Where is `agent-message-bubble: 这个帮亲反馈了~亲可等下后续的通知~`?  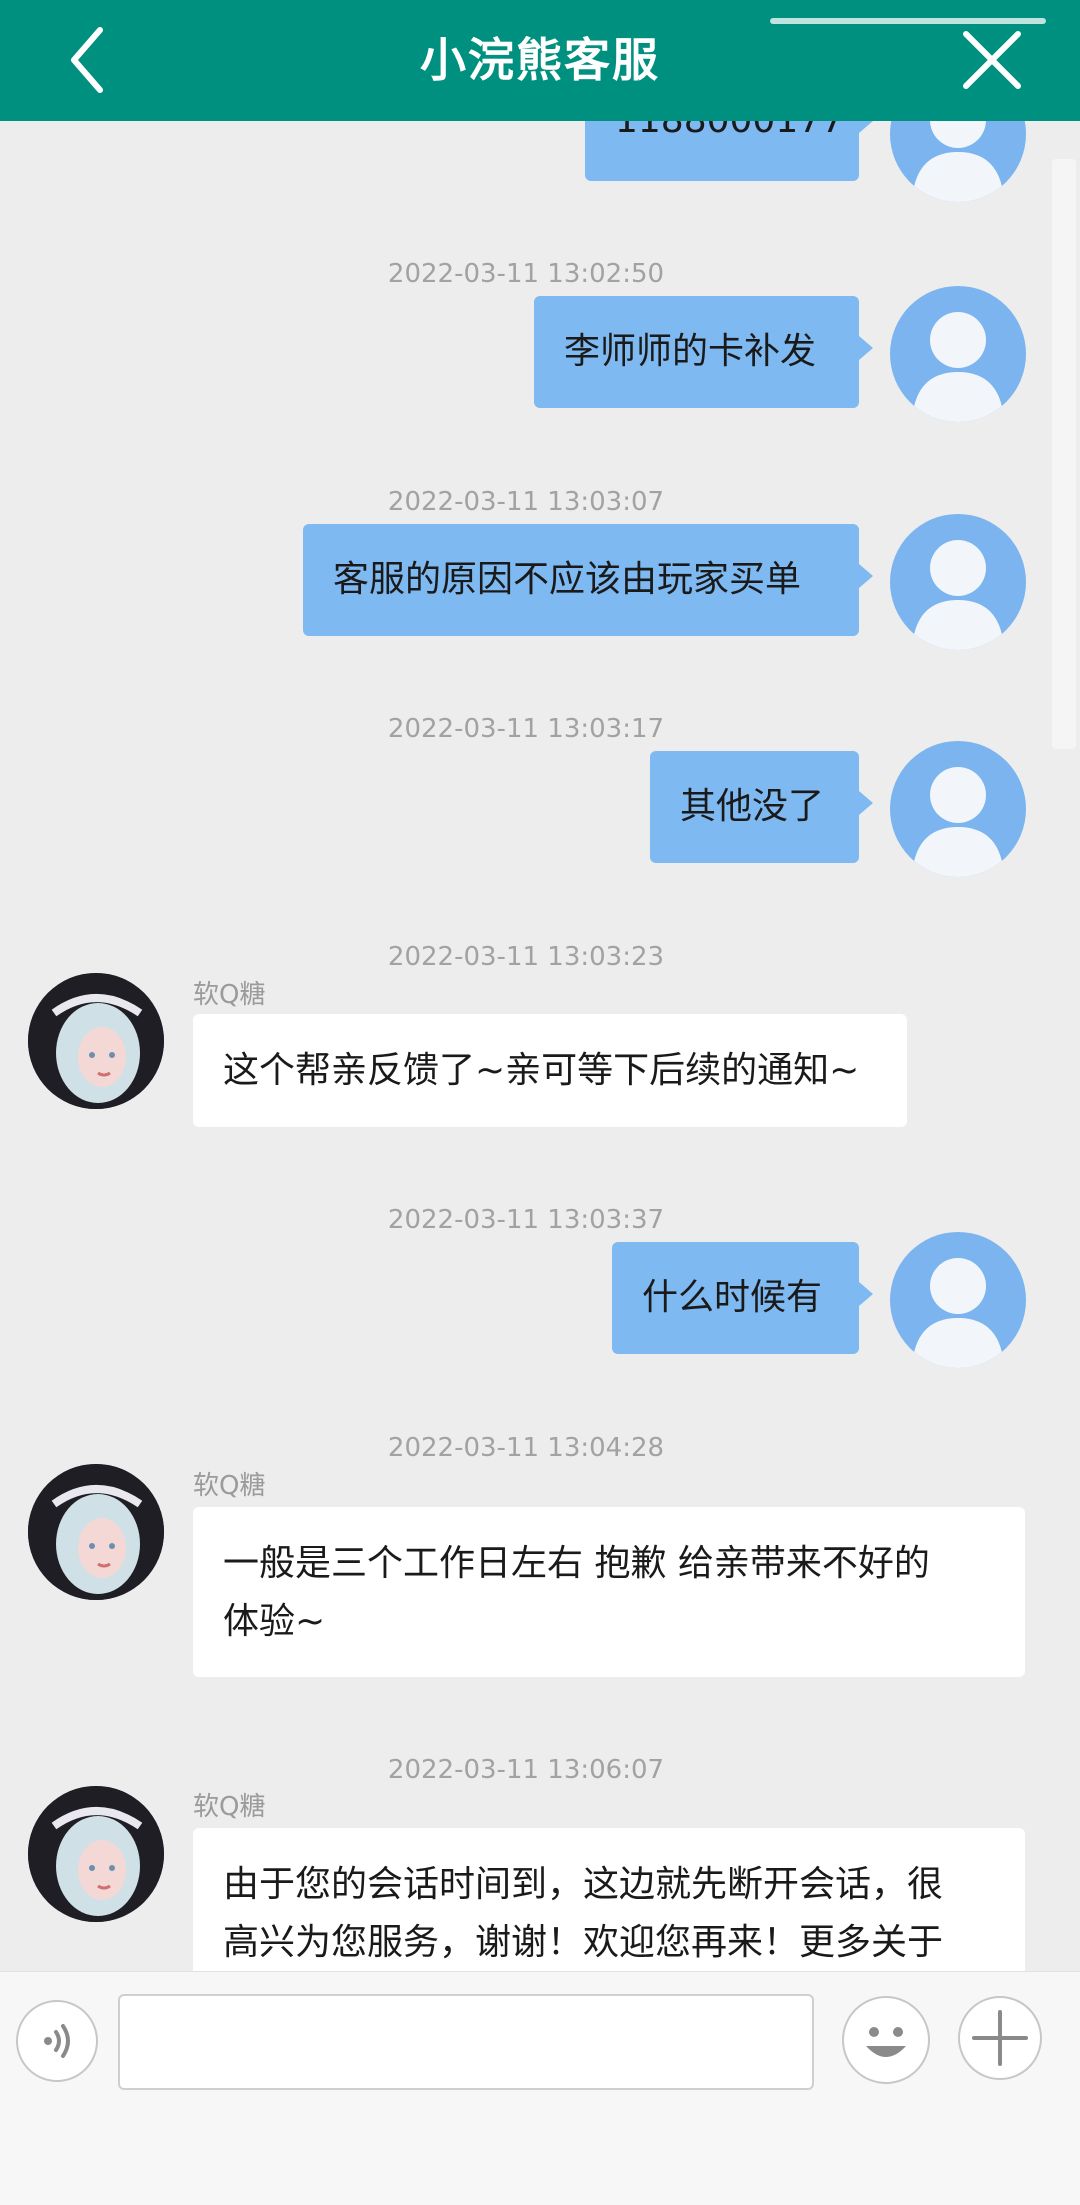
agent-message-bubble: 这个帮亲反馈了~亲可等下后续的通知~ is located at coordinates (550, 1070).